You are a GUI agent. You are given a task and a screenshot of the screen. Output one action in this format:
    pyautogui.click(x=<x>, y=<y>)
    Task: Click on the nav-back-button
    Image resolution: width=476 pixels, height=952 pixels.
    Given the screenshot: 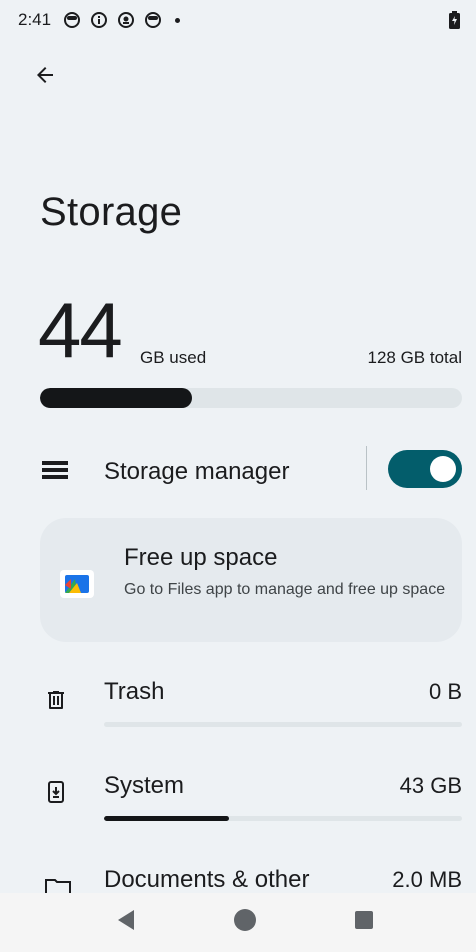 What is the action you would take?
    pyautogui.click(x=126, y=922)
    